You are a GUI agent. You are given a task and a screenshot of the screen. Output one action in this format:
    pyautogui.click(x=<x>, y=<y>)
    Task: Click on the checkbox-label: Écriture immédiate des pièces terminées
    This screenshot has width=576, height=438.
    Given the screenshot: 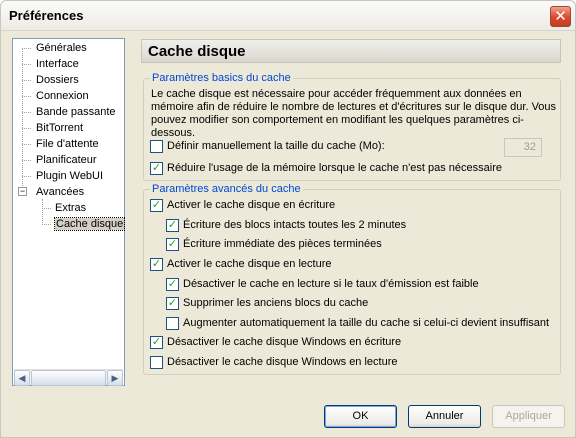 What is the action you would take?
    pyautogui.click(x=282, y=244)
    